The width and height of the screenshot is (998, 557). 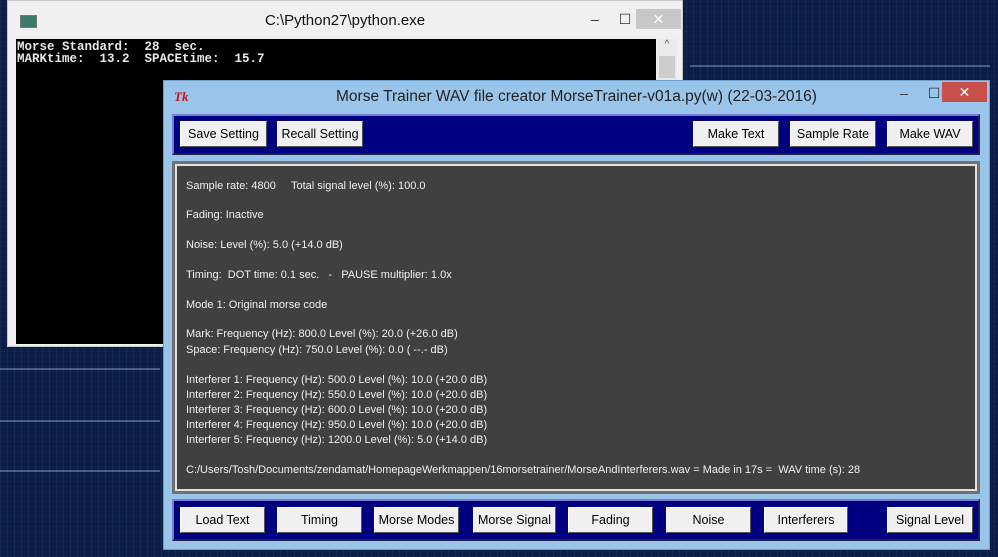 I want to click on noise-button: Noise, so click(x=708, y=520).